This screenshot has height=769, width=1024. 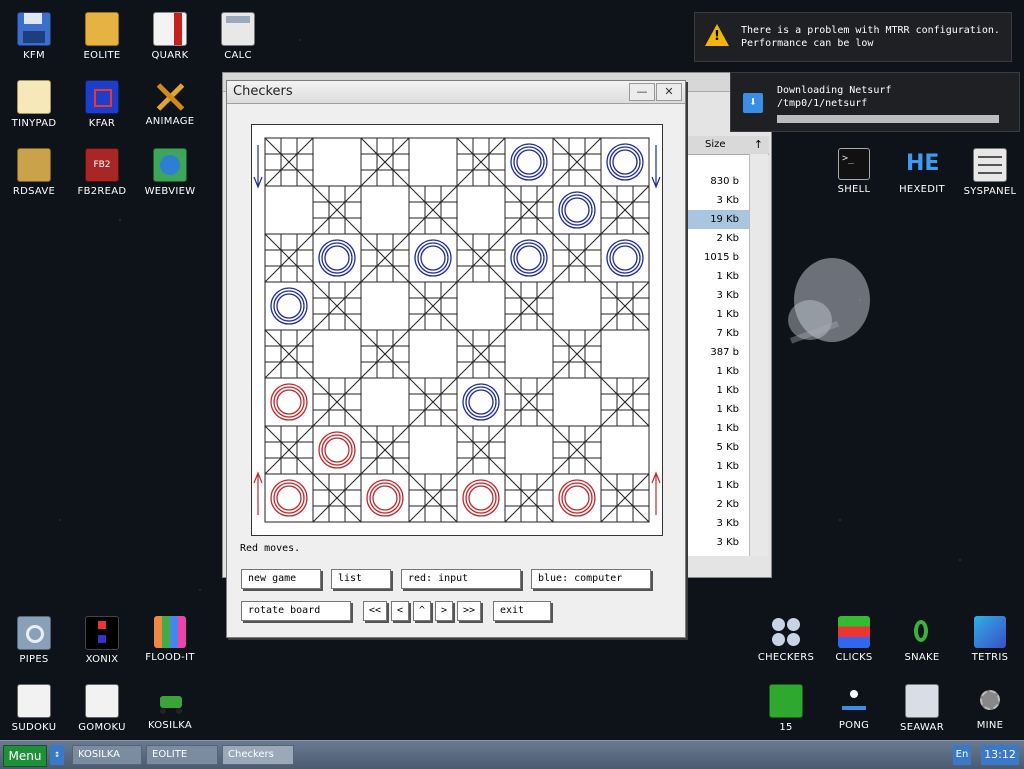 I want to click on desktop-icon-kfm: KFM, so click(x=34, y=35).